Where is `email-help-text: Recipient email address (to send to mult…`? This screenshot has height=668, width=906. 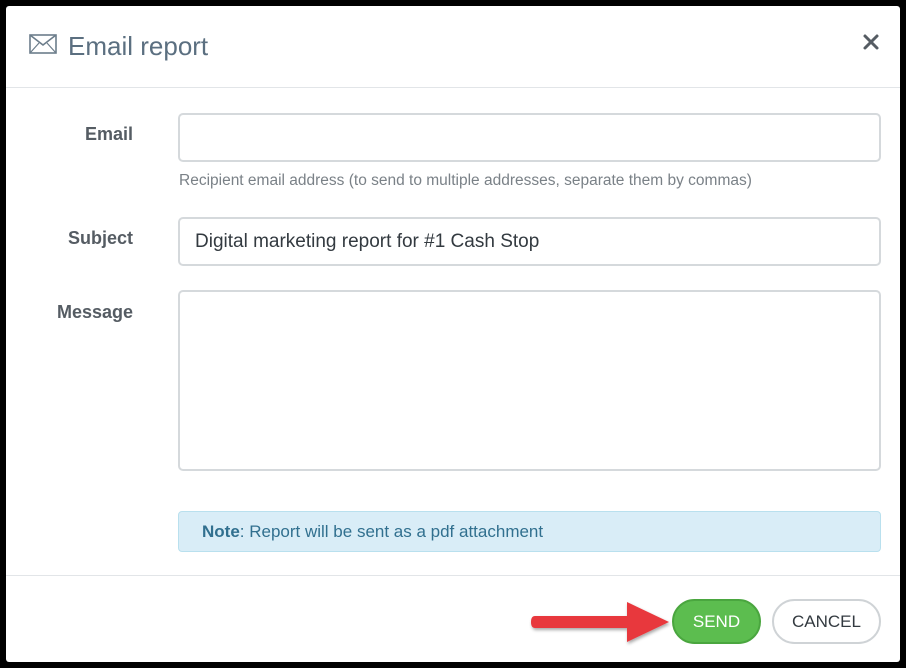 email-help-text: Recipient email address (to send to mult… is located at coordinates (465, 180).